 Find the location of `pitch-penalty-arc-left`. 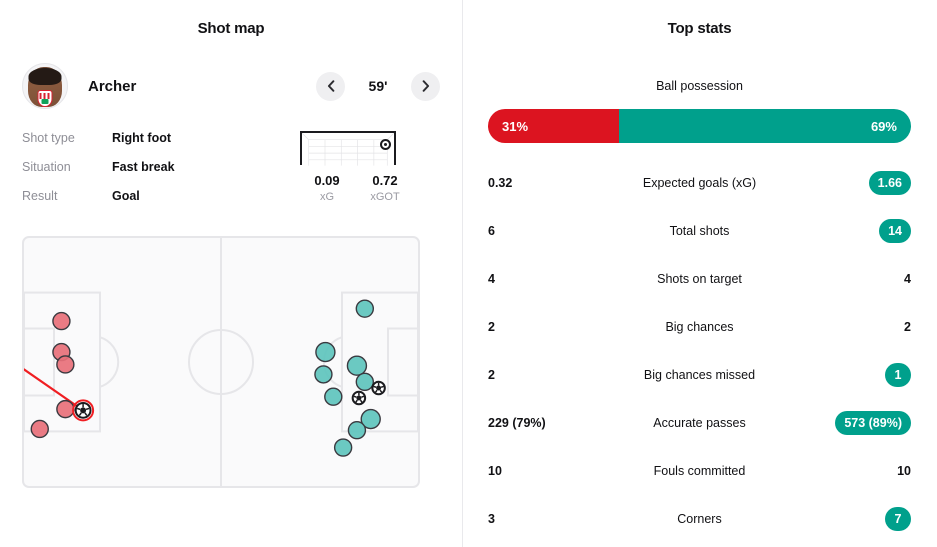

pitch-penalty-arc-left is located at coordinates (109, 362).